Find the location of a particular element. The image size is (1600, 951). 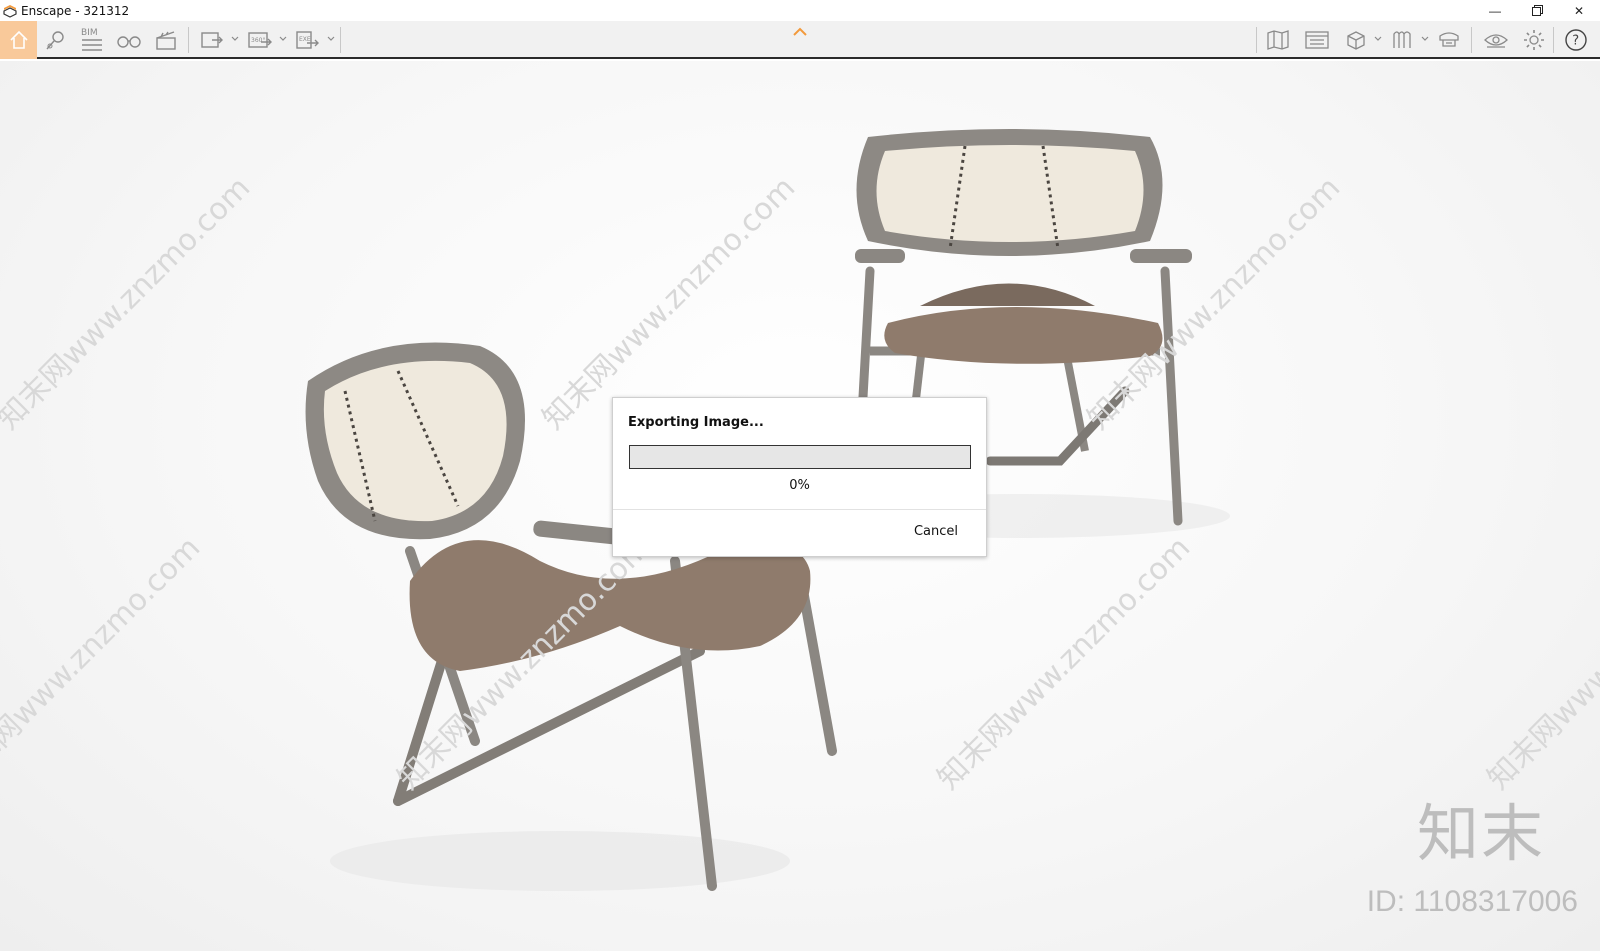

material-dropdown is located at coordinates (1425, 39).